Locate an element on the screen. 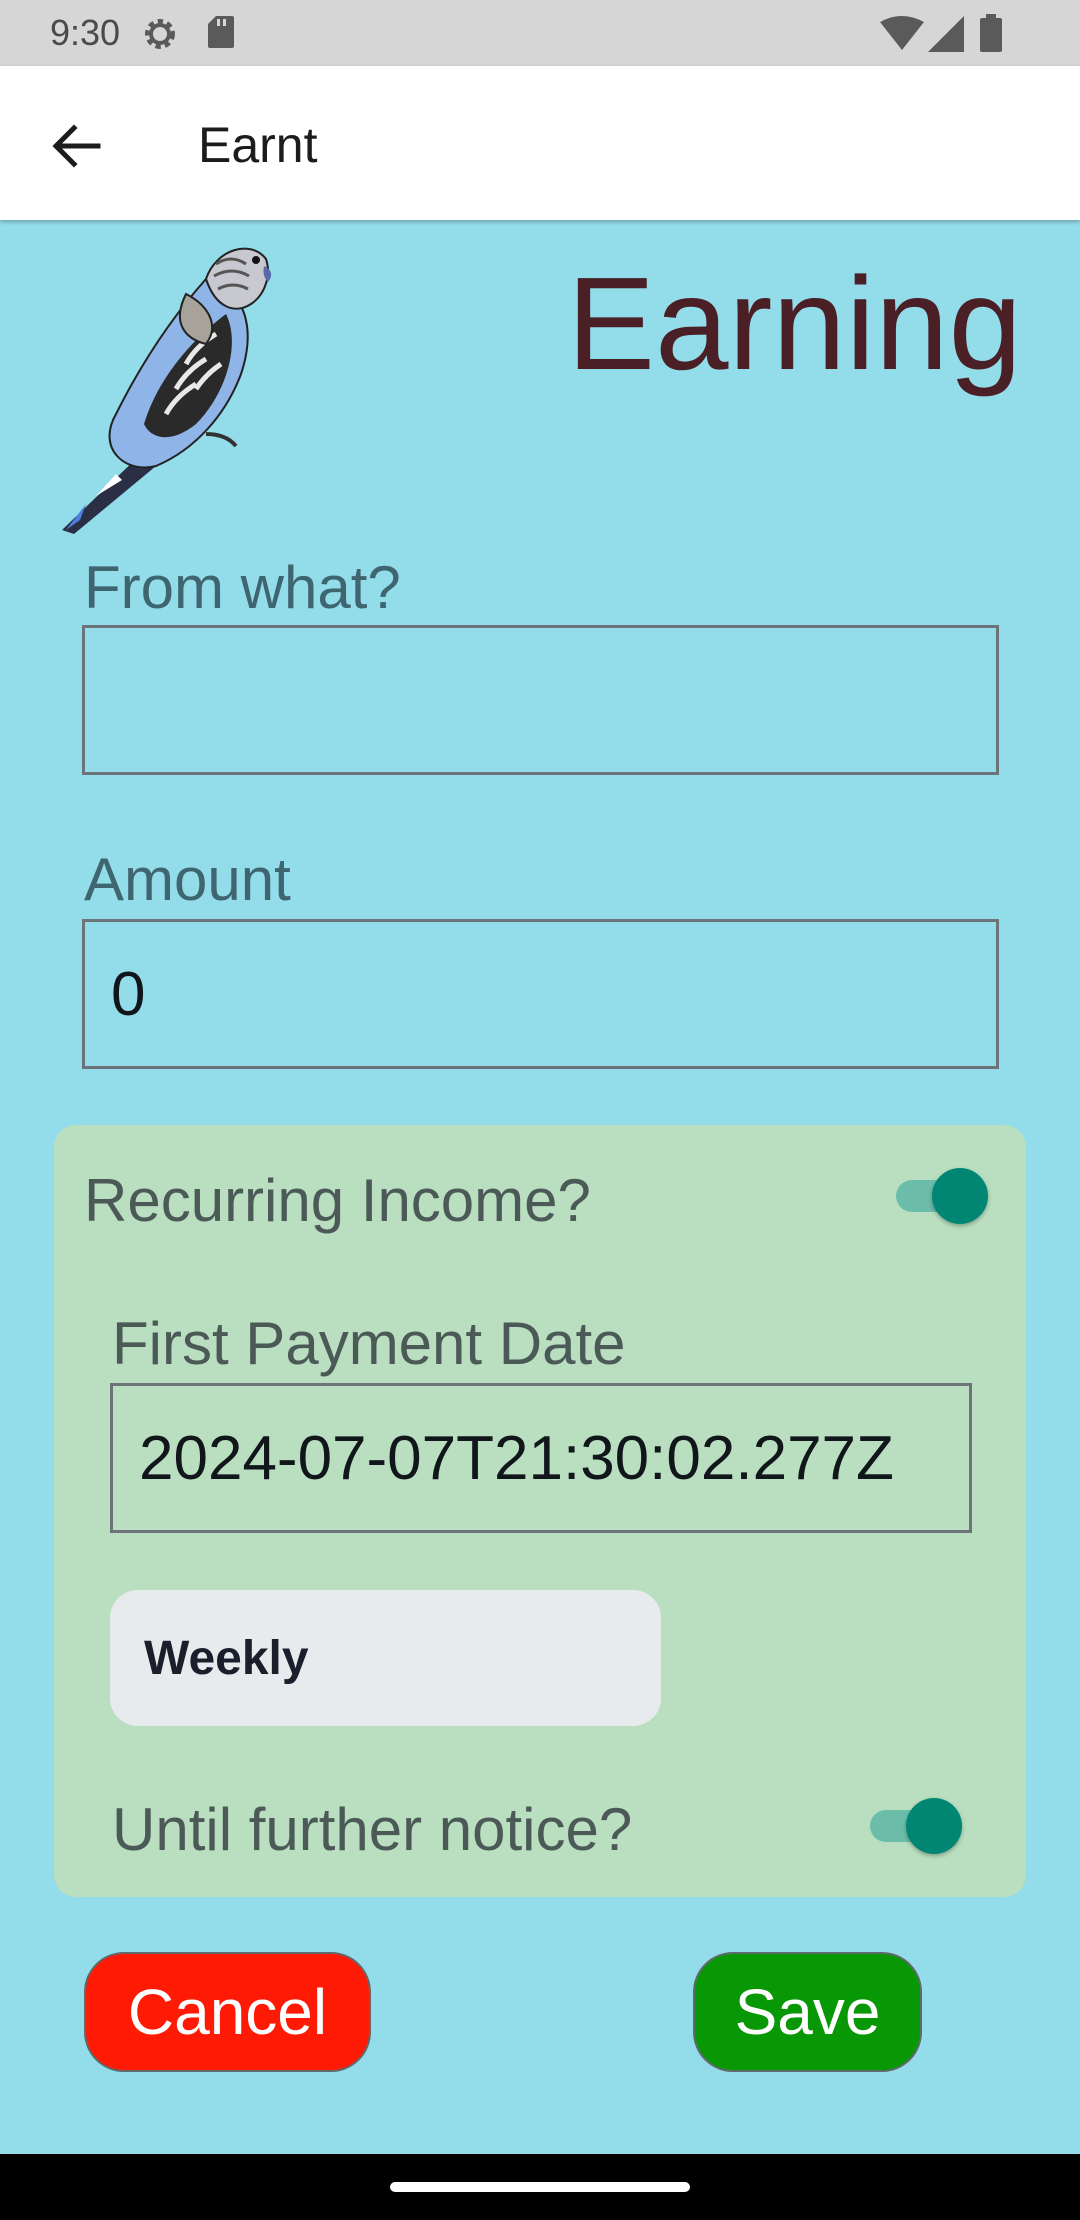 This screenshot has width=1080, height=2220. battery-icon is located at coordinates (991, 33).